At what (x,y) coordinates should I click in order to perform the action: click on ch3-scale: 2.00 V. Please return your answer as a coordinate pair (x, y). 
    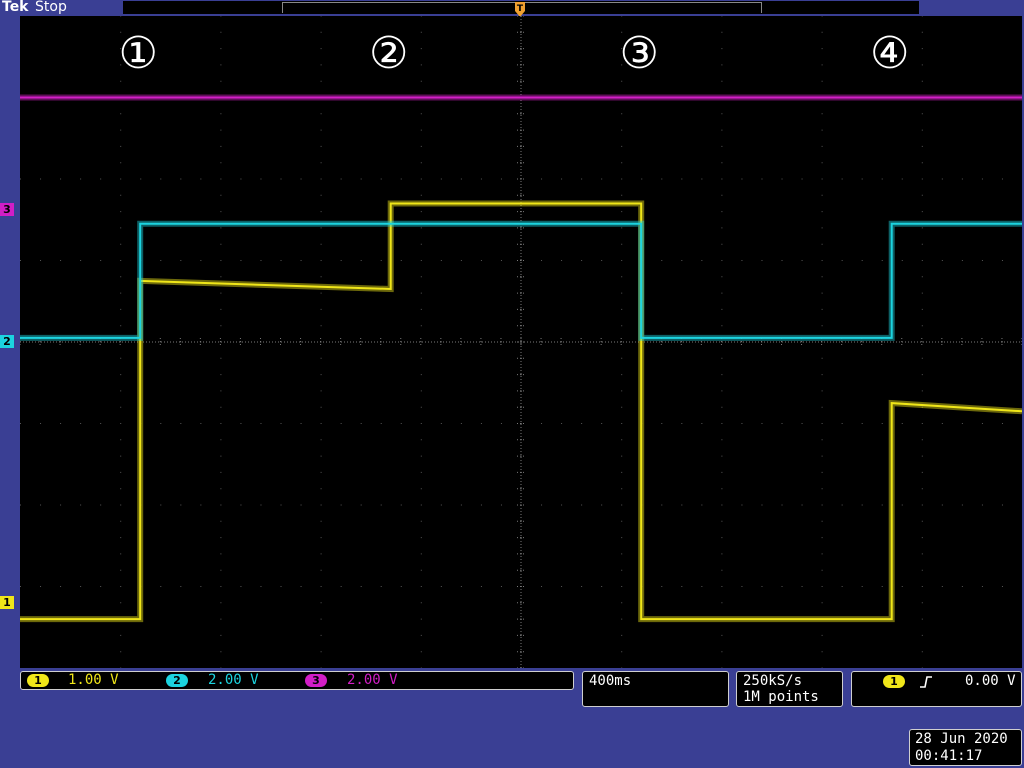
    Looking at the image, I should click on (372, 680).